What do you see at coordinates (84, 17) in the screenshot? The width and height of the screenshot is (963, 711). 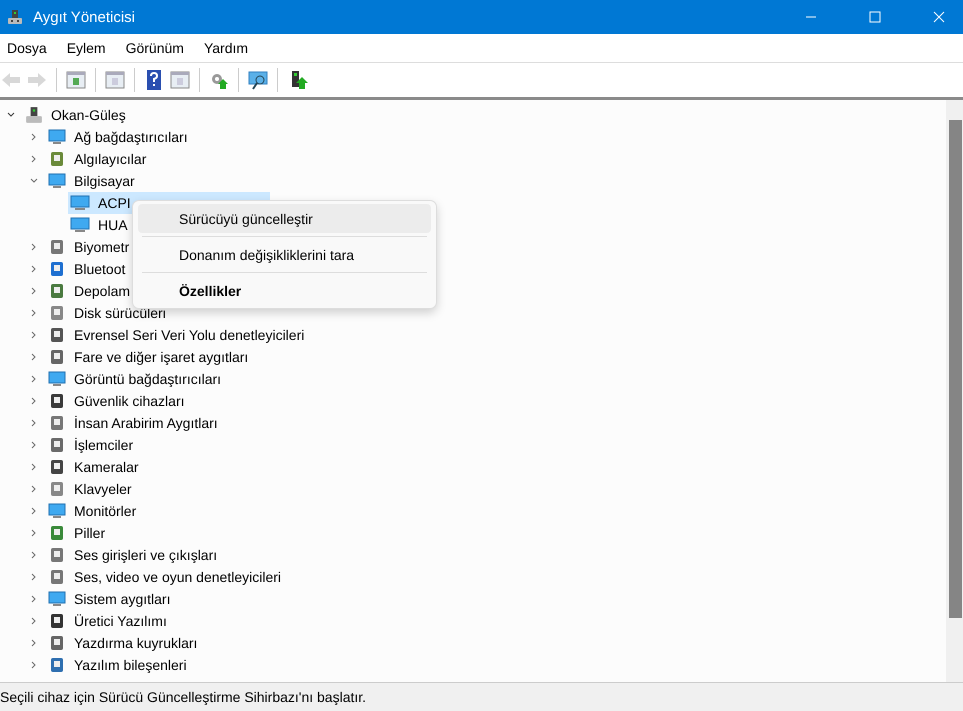 I see `window-title: Aygıt Yöneticisi` at bounding box center [84, 17].